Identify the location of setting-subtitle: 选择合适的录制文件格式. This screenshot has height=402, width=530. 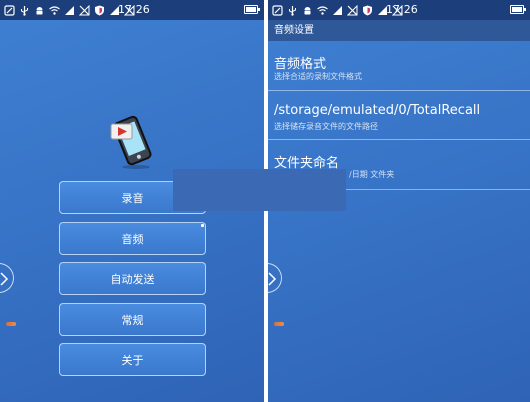
(318, 76).